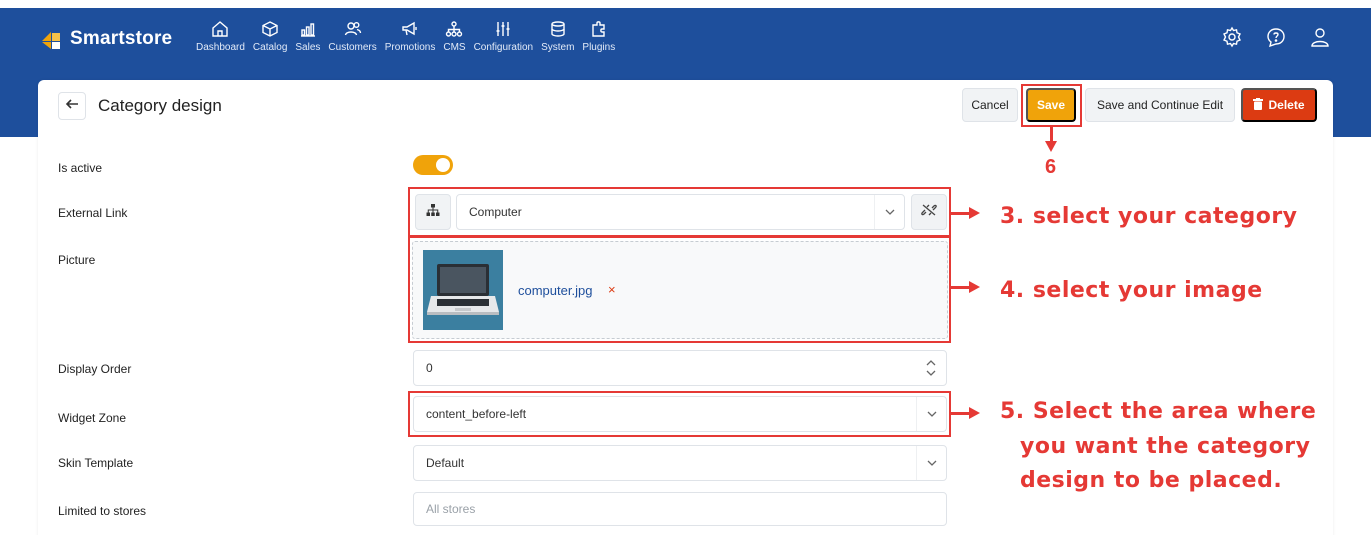 The width and height of the screenshot is (1371, 535). I want to click on step4-arrow-line, so click(961, 287).